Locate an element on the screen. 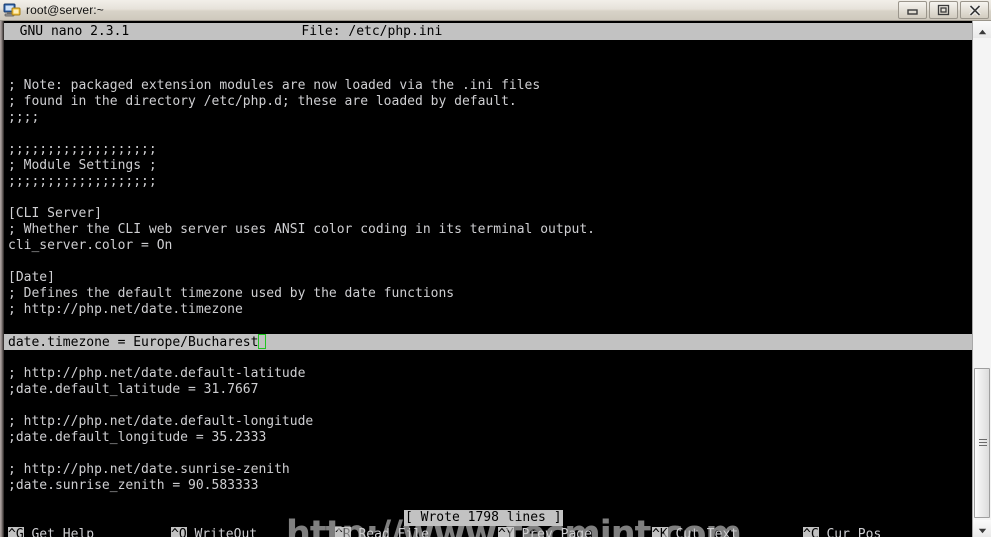  scrollbar-track is located at coordinates (982, 279).